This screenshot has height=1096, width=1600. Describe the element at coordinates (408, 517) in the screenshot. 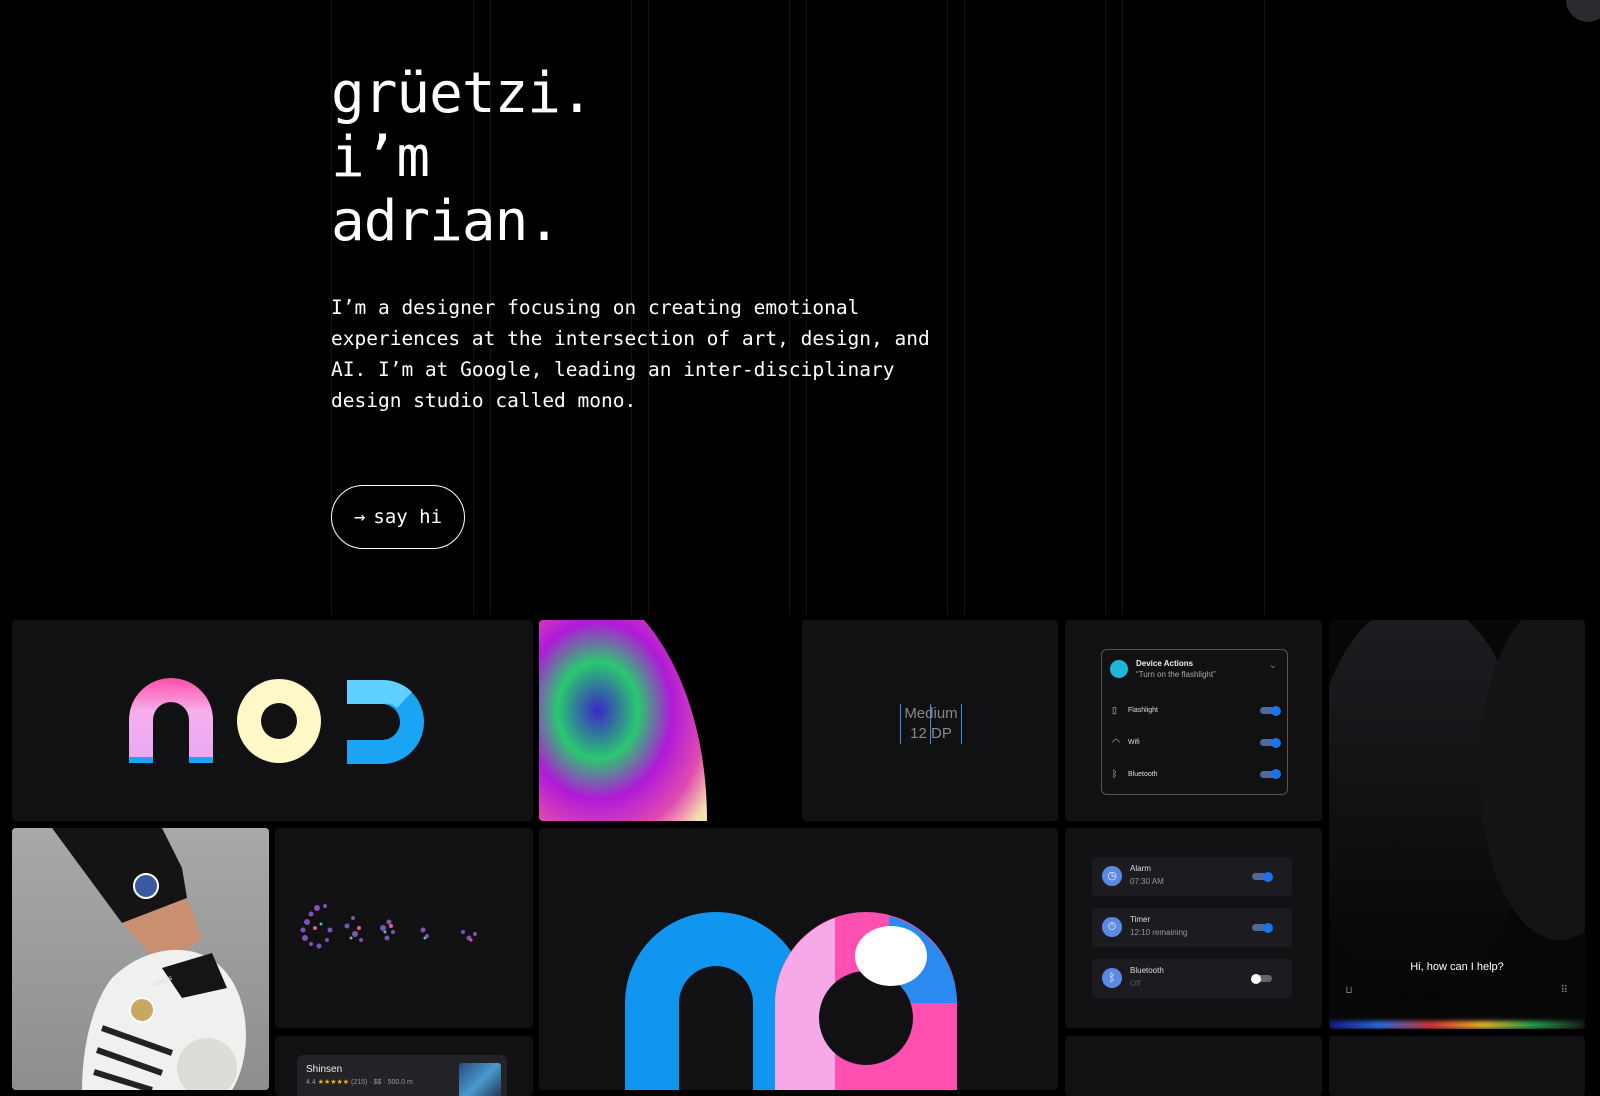

I see `say-hi-label: say hi` at that location.